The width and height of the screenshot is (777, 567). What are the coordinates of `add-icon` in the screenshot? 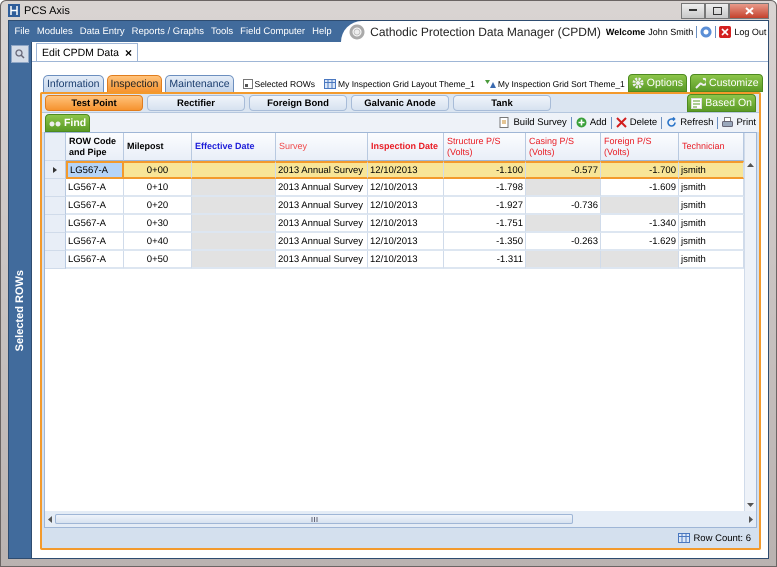 It's located at (581, 122).